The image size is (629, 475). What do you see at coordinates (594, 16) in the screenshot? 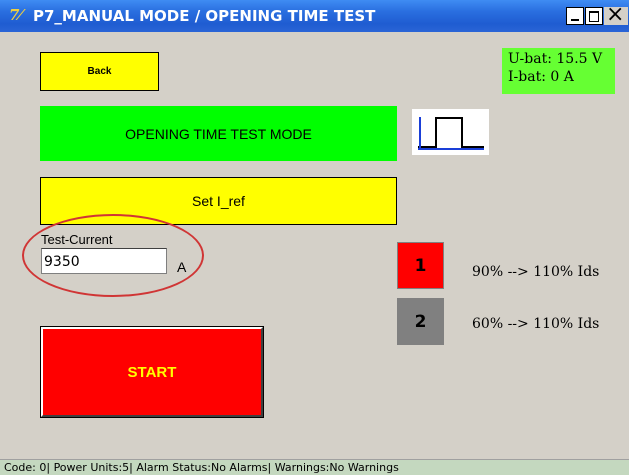
I see `maximize-icon` at bounding box center [594, 16].